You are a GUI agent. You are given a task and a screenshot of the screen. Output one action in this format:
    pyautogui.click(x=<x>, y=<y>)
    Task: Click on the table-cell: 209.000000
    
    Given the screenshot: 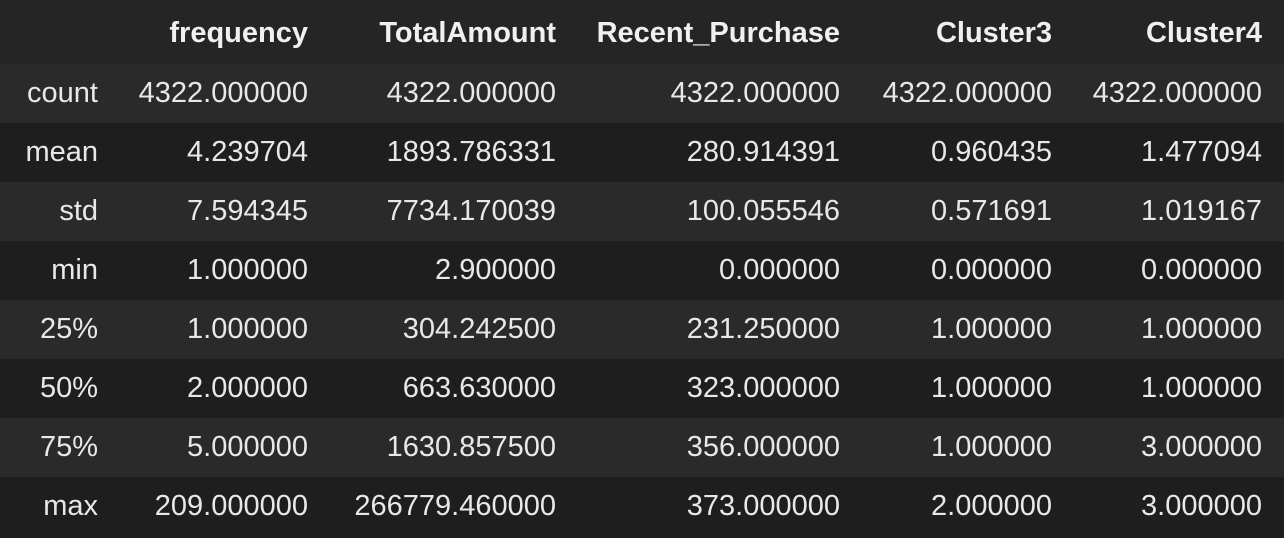 What is the action you would take?
    pyautogui.click(x=231, y=506)
    